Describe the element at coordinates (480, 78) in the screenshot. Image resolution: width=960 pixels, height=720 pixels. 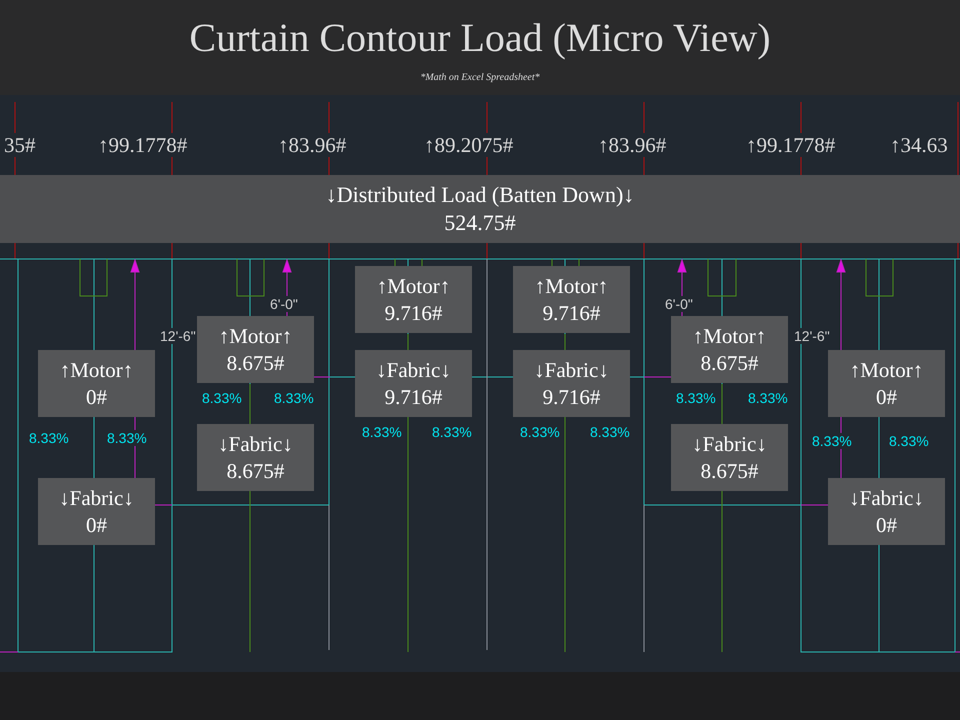
I see `slide-subtitle: *Math on Excel Spreadsheet*` at that location.